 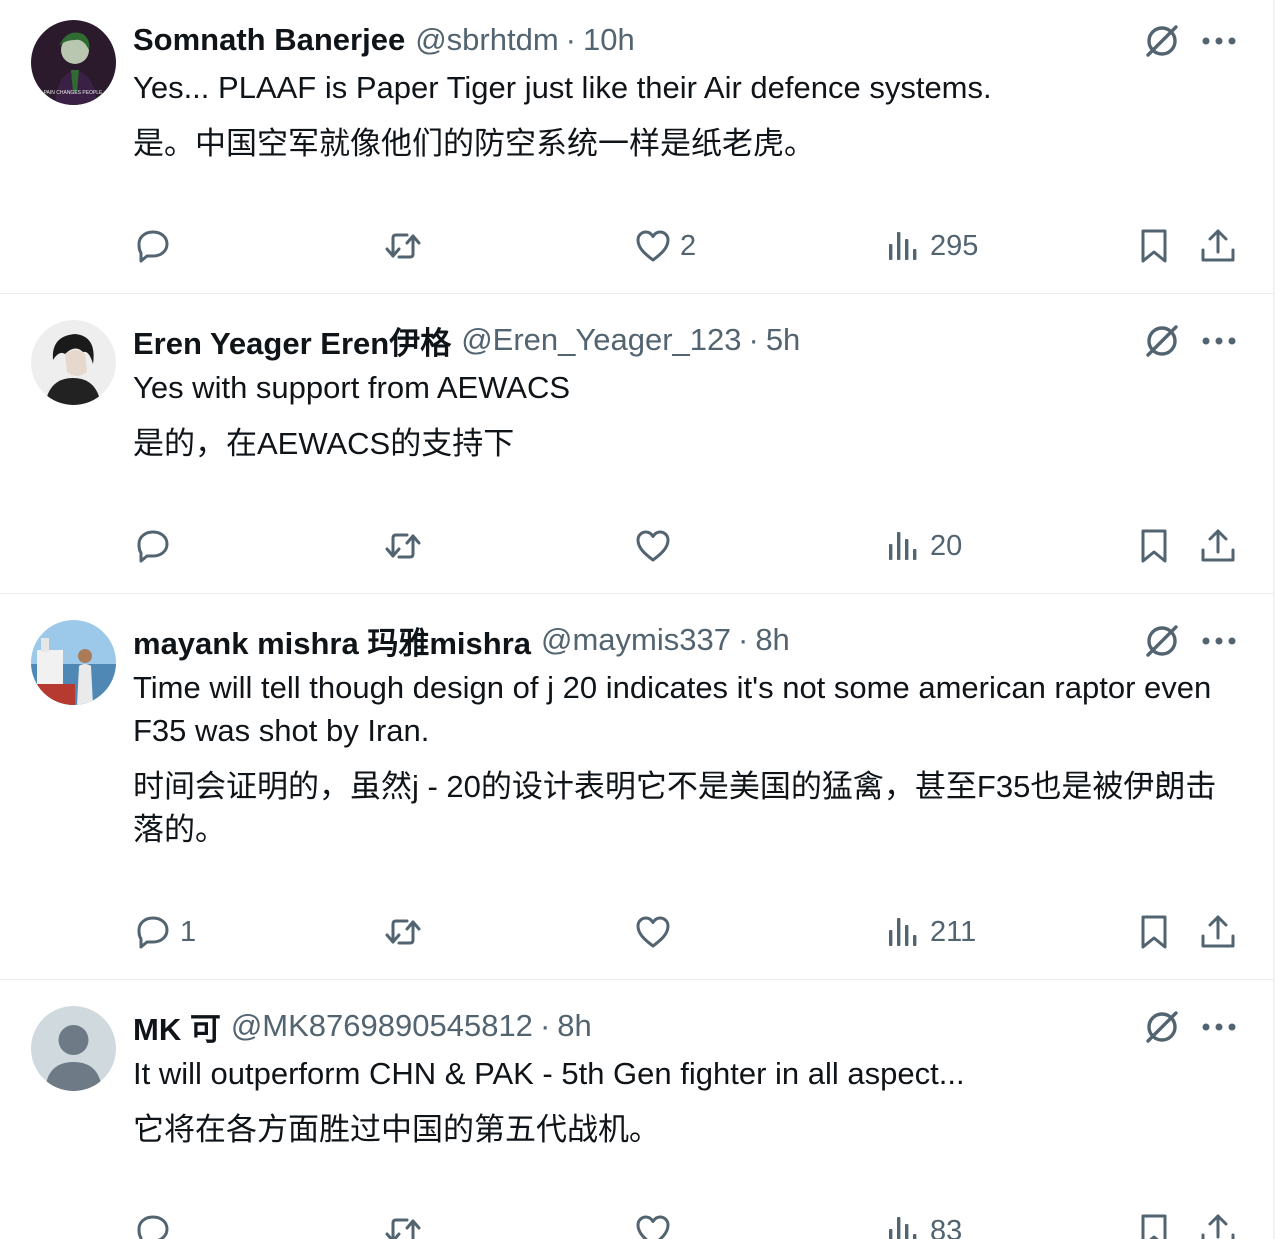 I want to click on views-button: 20, so click(x=922, y=546).